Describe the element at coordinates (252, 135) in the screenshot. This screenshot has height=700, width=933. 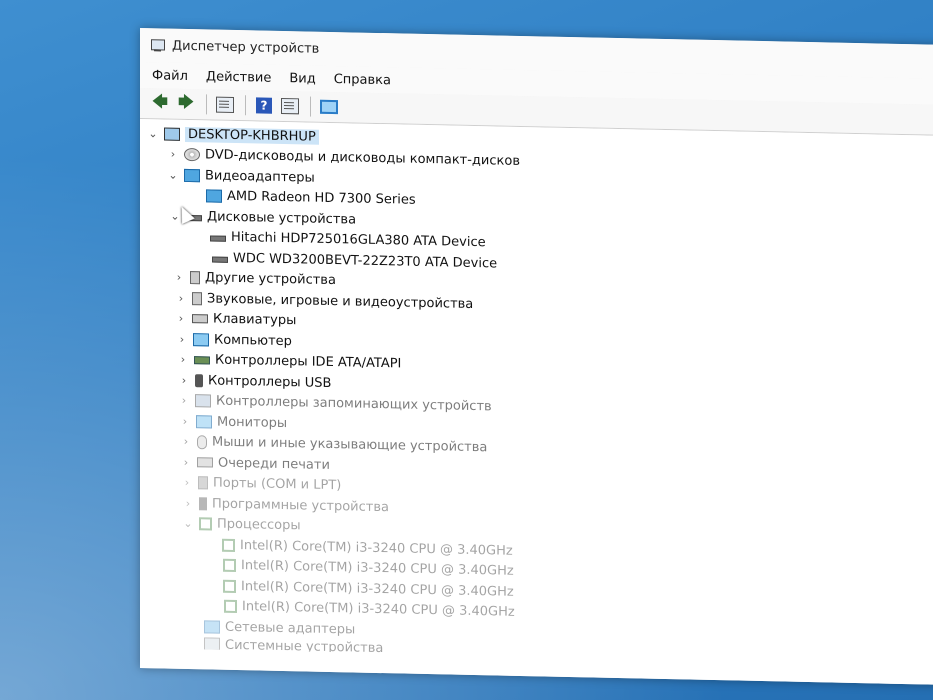
I see `root-label: DESKTOP-KHBRHUP` at that location.